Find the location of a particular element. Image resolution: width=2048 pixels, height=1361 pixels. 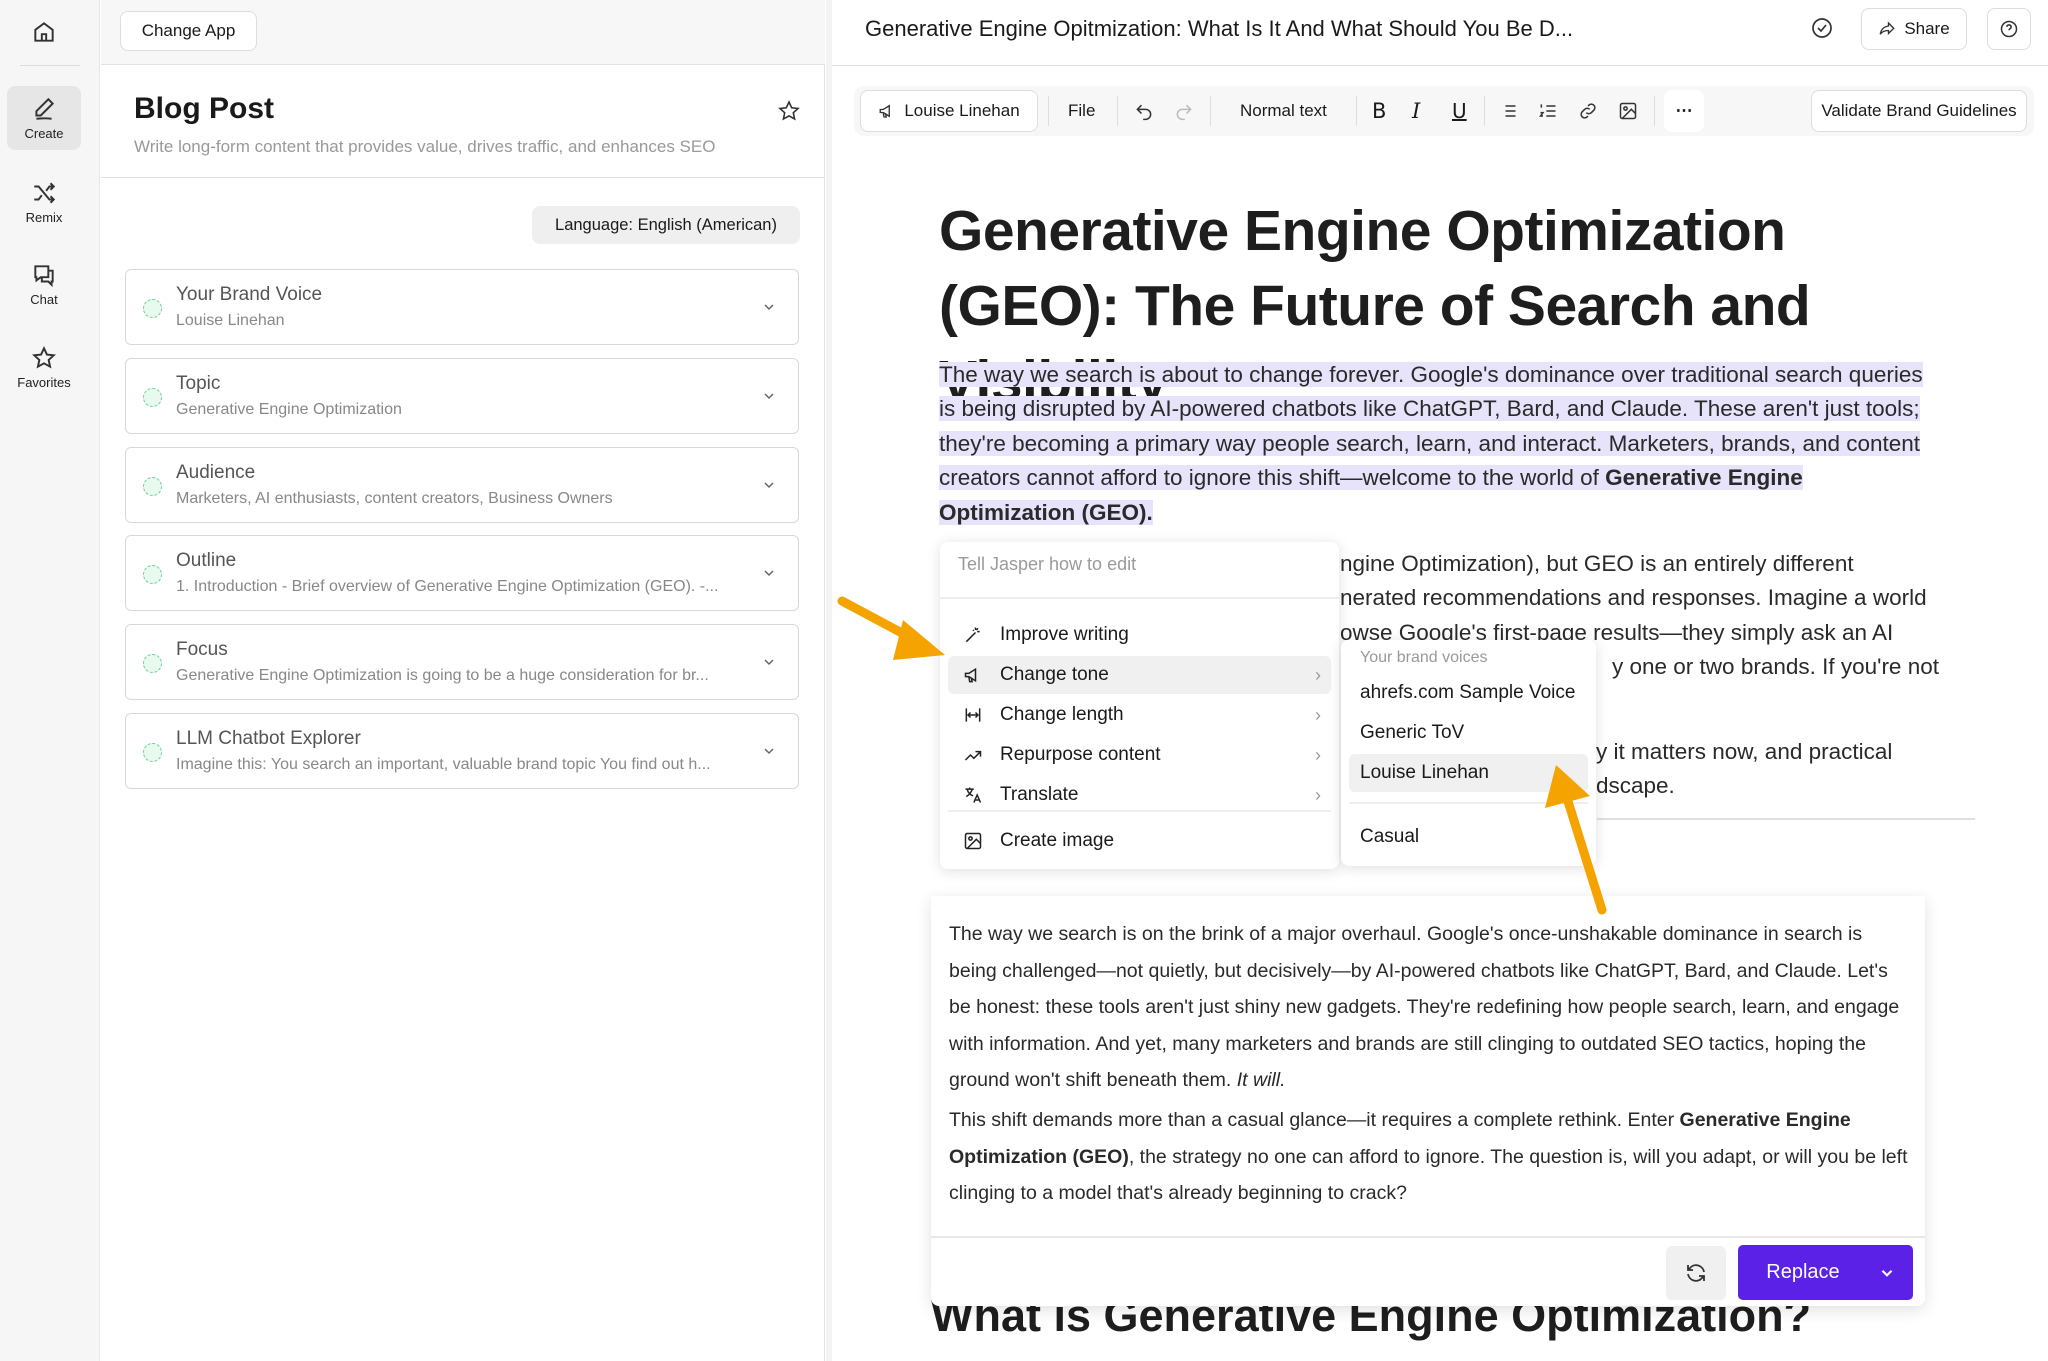

file-menu: File is located at coordinates (1081, 111).